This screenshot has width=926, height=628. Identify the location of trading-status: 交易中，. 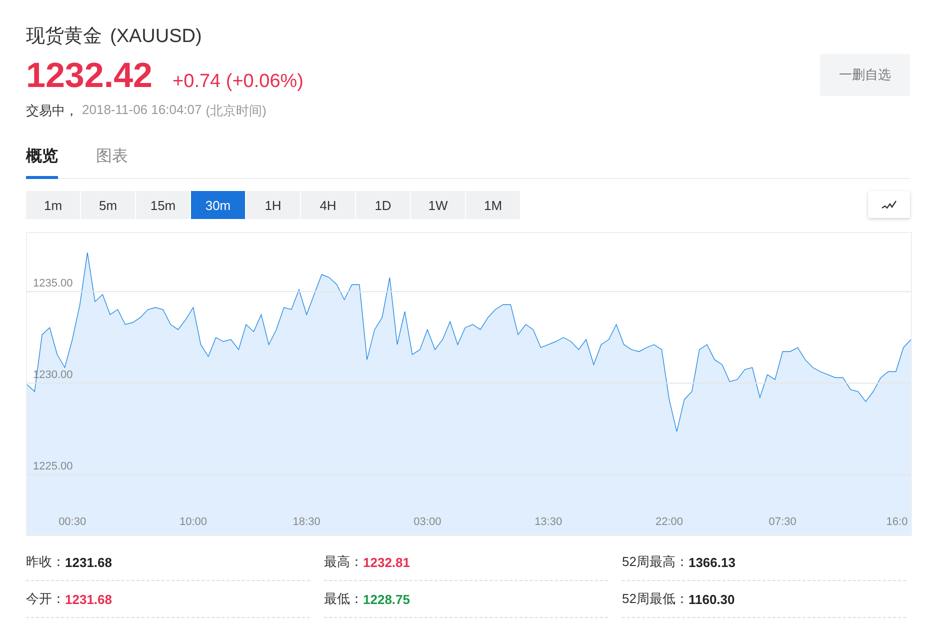
(52, 111).